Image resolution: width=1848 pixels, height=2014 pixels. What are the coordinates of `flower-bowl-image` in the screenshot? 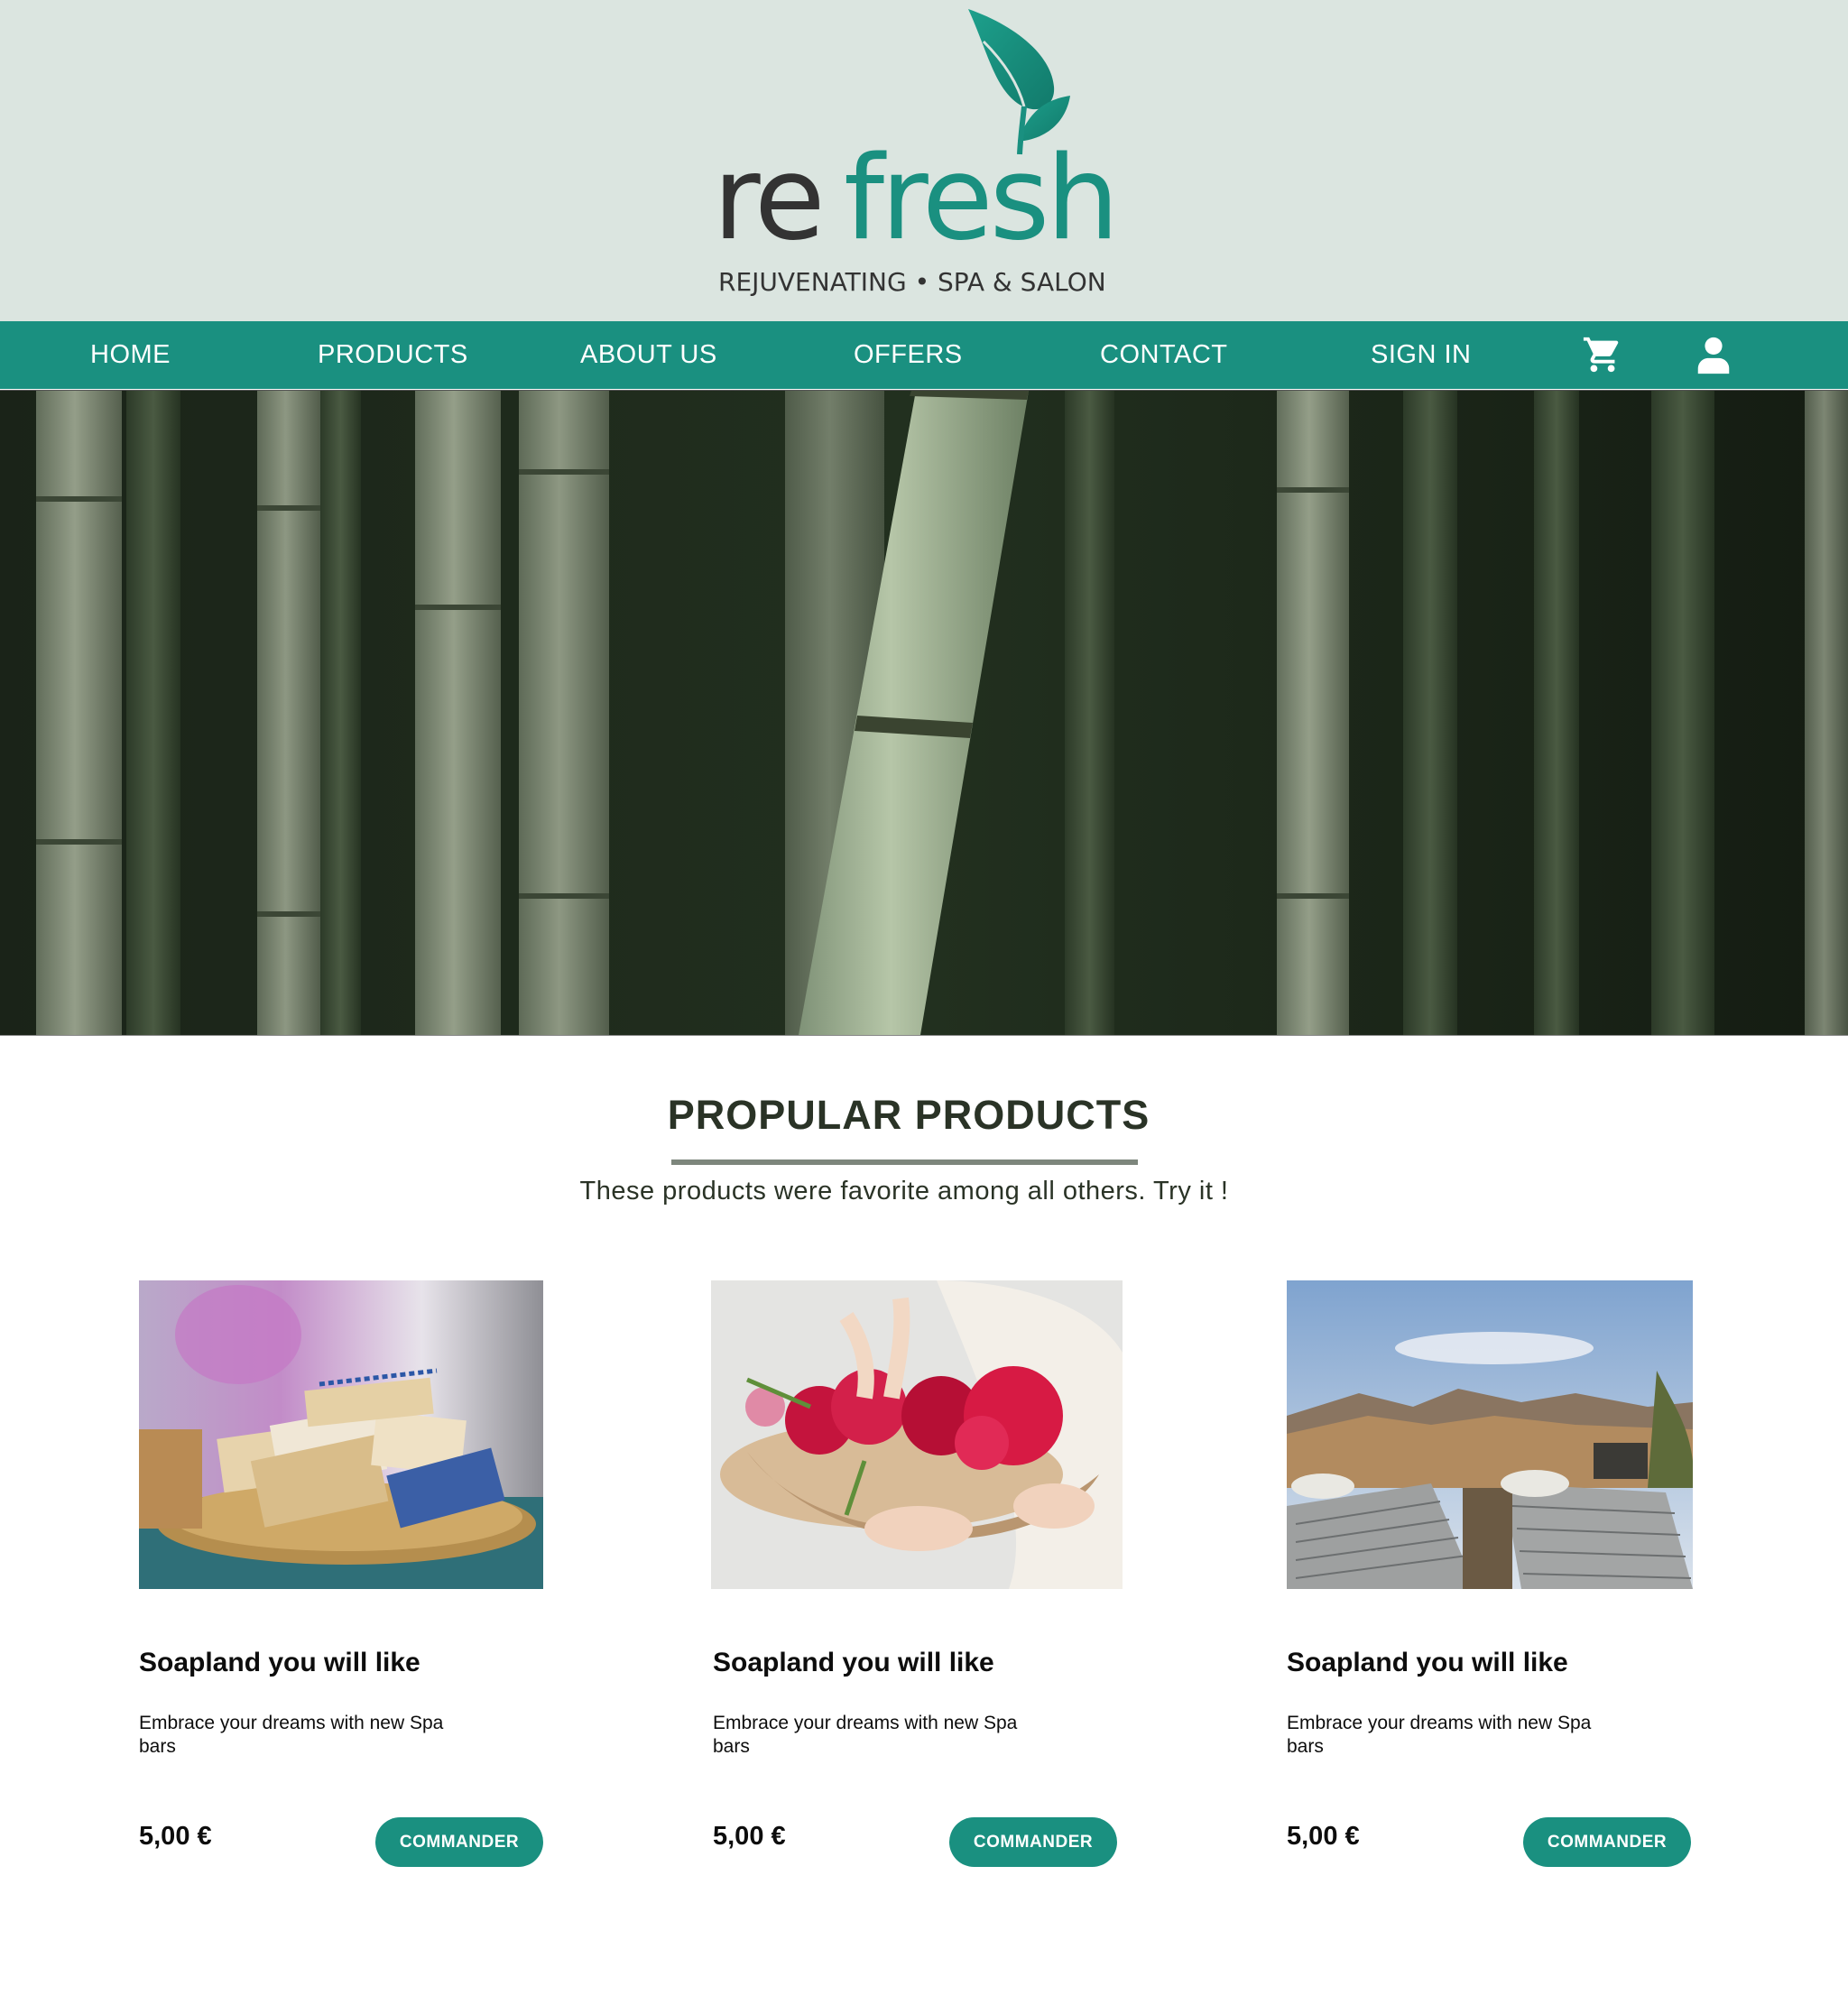 It's located at (917, 1434).